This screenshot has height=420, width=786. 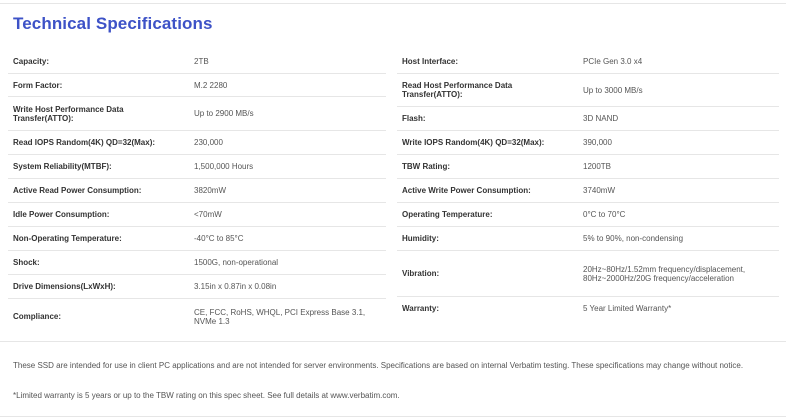 I want to click on spec-value: 3.15in x 0.87in x 0.08in, so click(x=235, y=286).